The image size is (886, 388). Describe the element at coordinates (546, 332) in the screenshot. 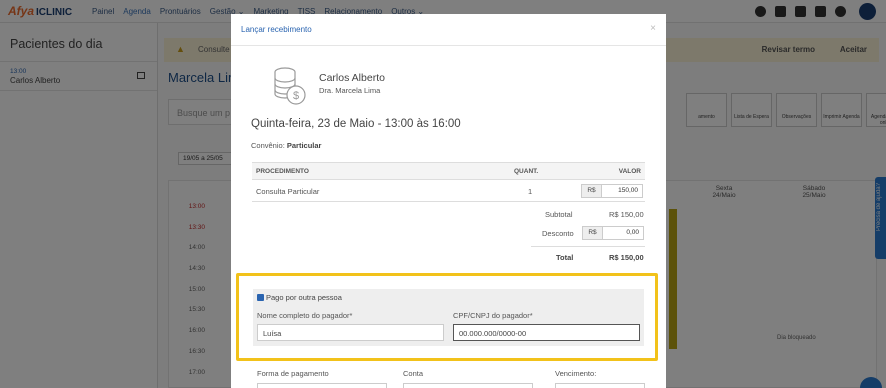

I see `payer-doc-input: 00.000.000/0000-00` at that location.